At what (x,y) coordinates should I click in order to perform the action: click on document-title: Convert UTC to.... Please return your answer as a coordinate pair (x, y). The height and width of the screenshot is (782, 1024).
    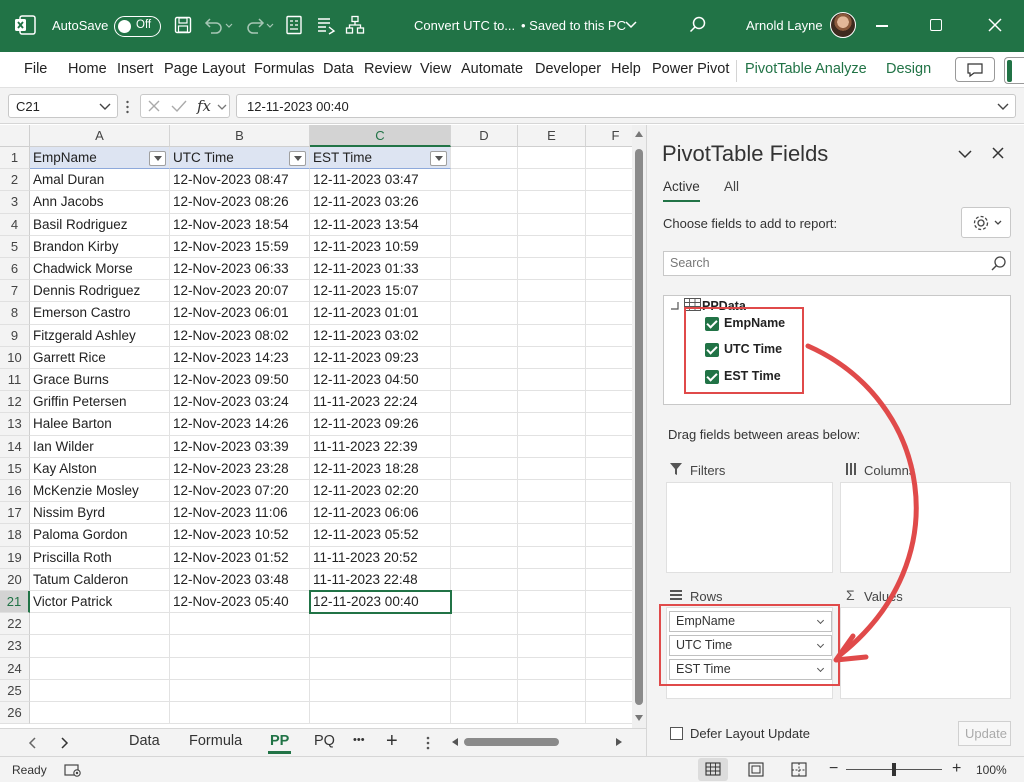
    Looking at the image, I should click on (464, 25).